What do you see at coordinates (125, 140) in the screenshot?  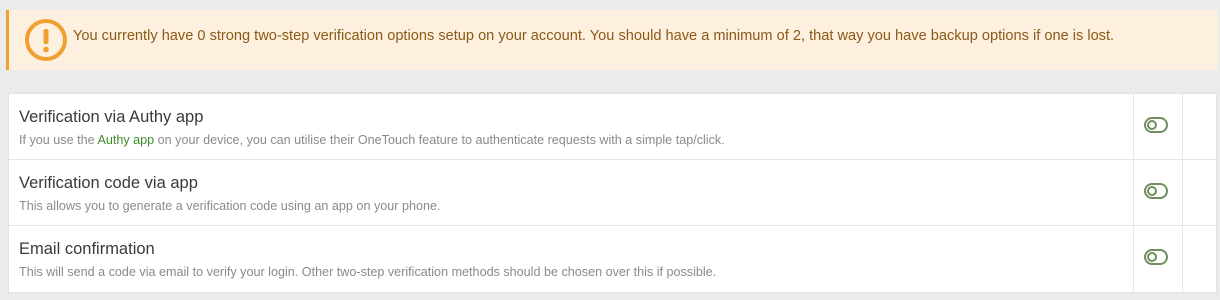 I see `authy-app-link: Authy app` at bounding box center [125, 140].